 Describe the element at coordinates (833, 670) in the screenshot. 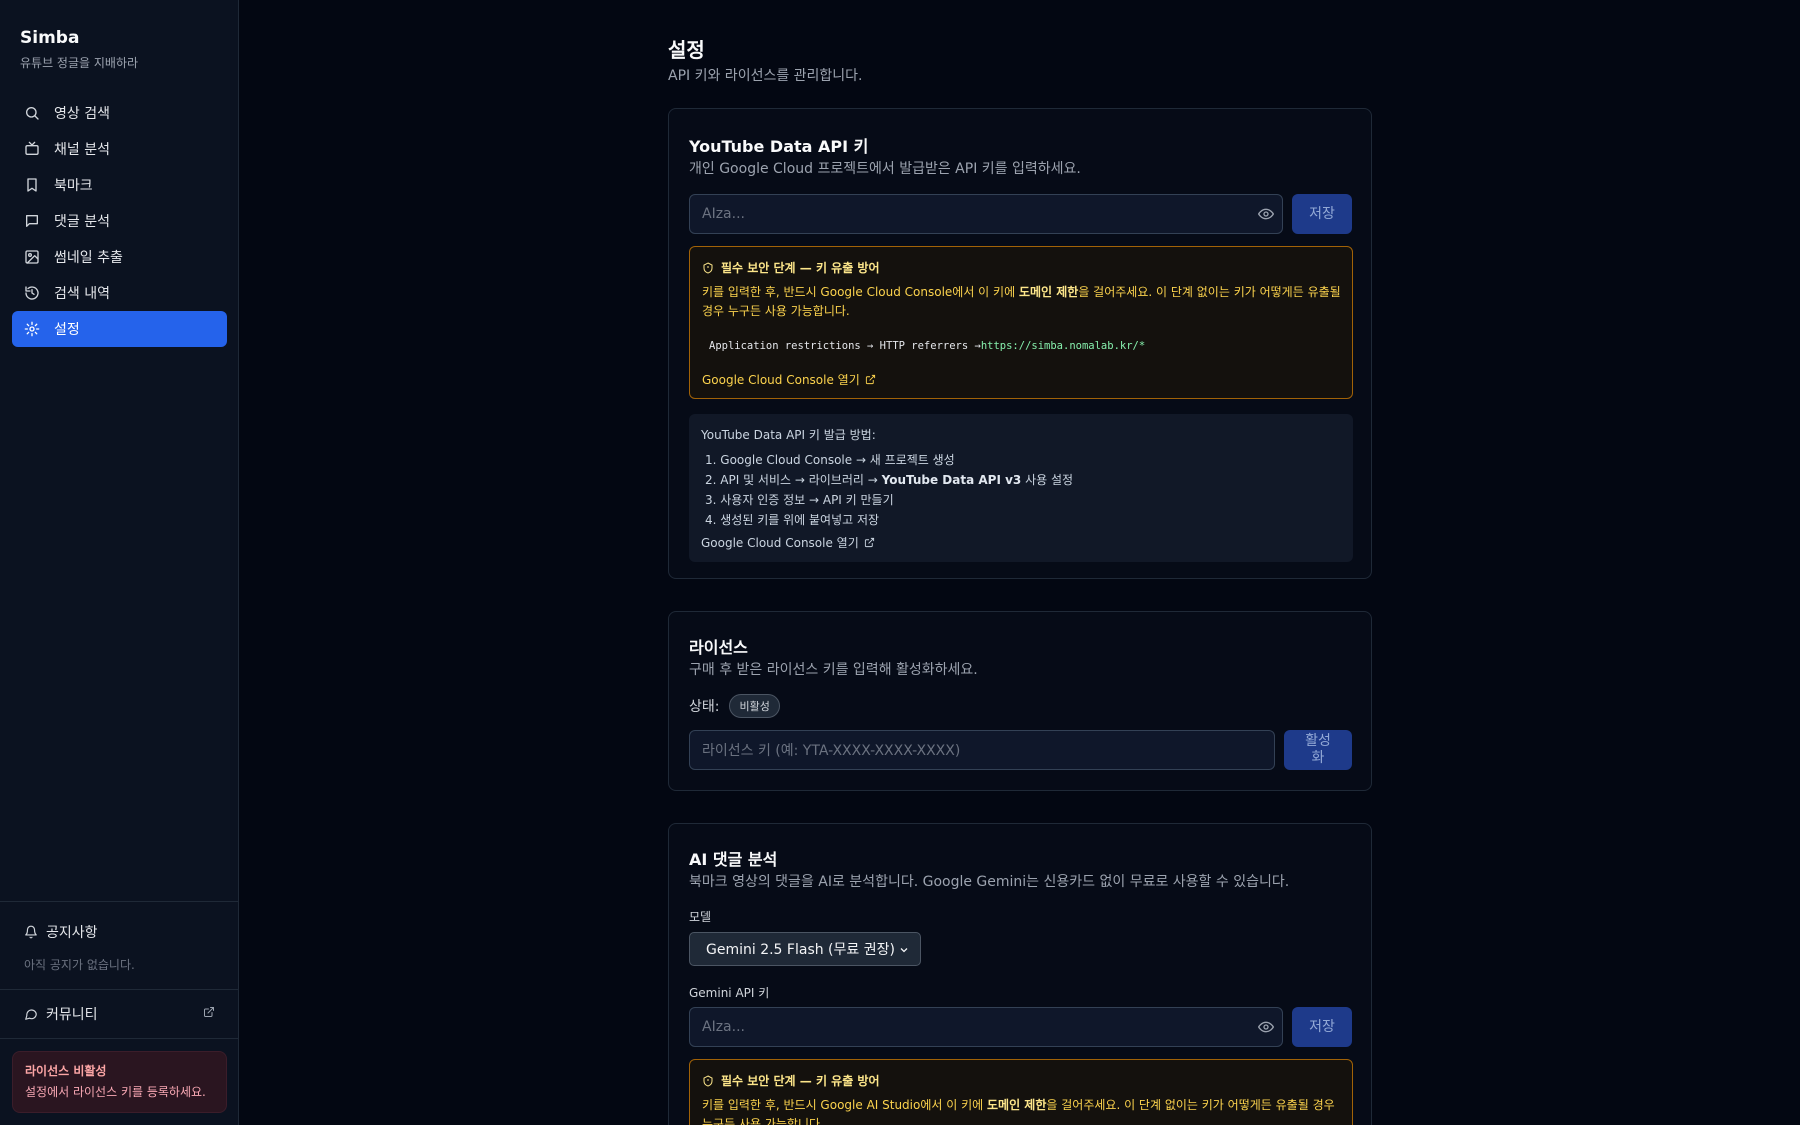

I see `license-card-description: 구매 후 받은 라이선스 키를 입력해 활성화하세요.` at that location.